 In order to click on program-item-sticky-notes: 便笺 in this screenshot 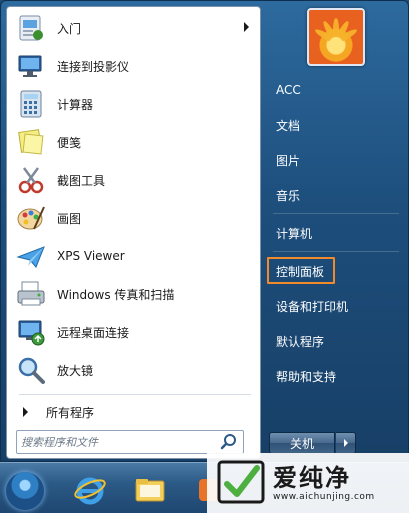, I will do `click(134, 142)`.